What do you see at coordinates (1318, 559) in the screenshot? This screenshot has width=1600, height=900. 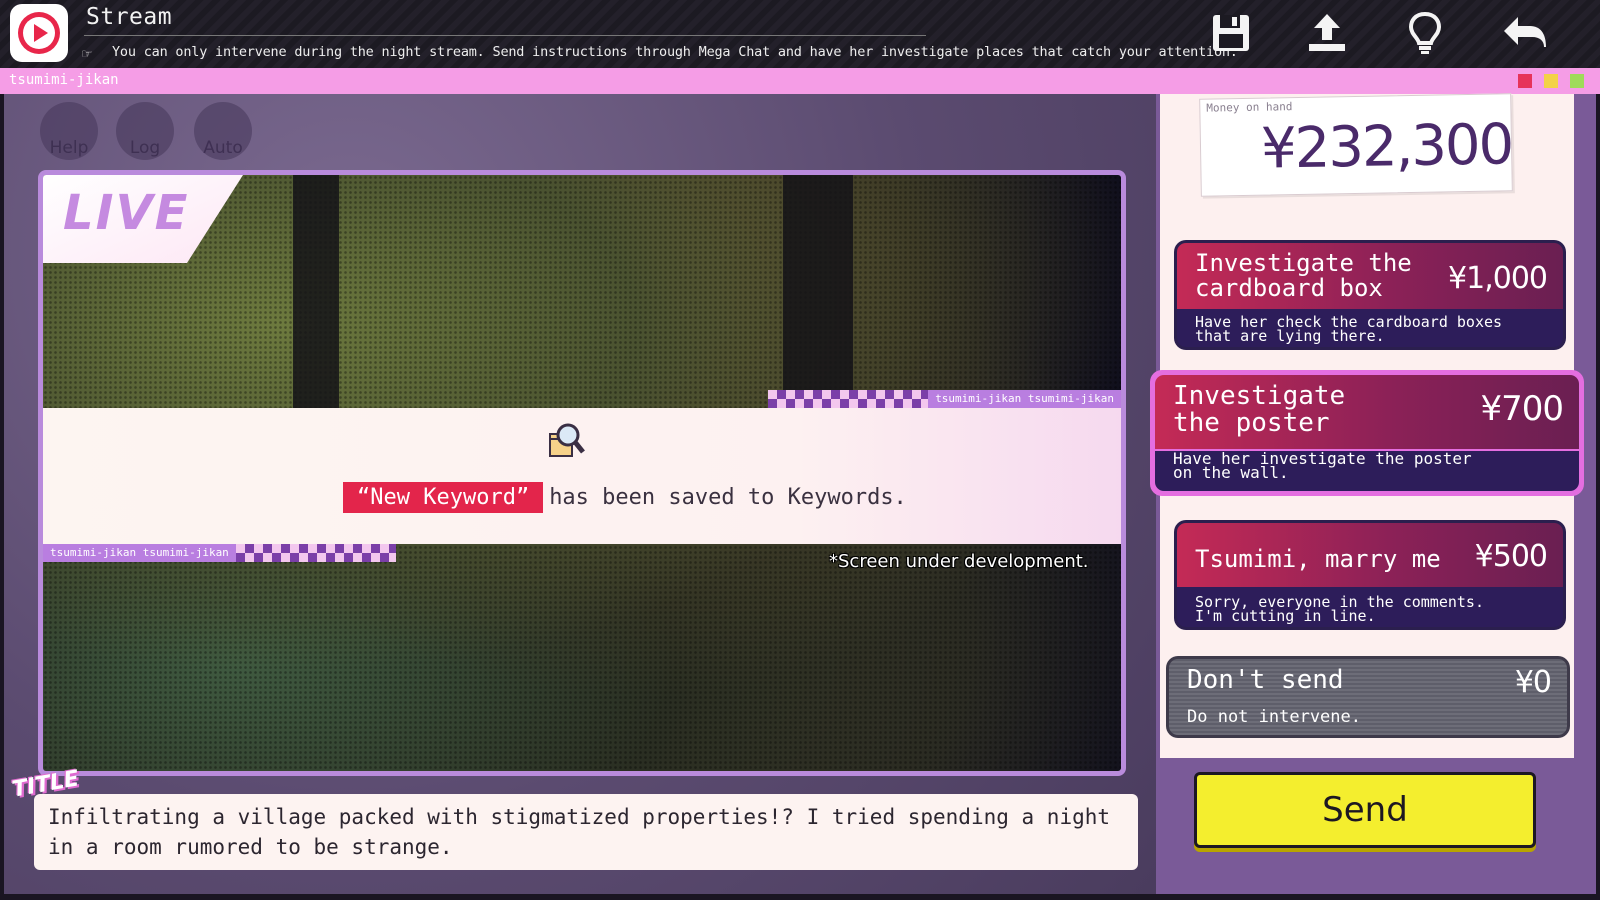 I see `choice-label: Tsumimi, marry me` at bounding box center [1318, 559].